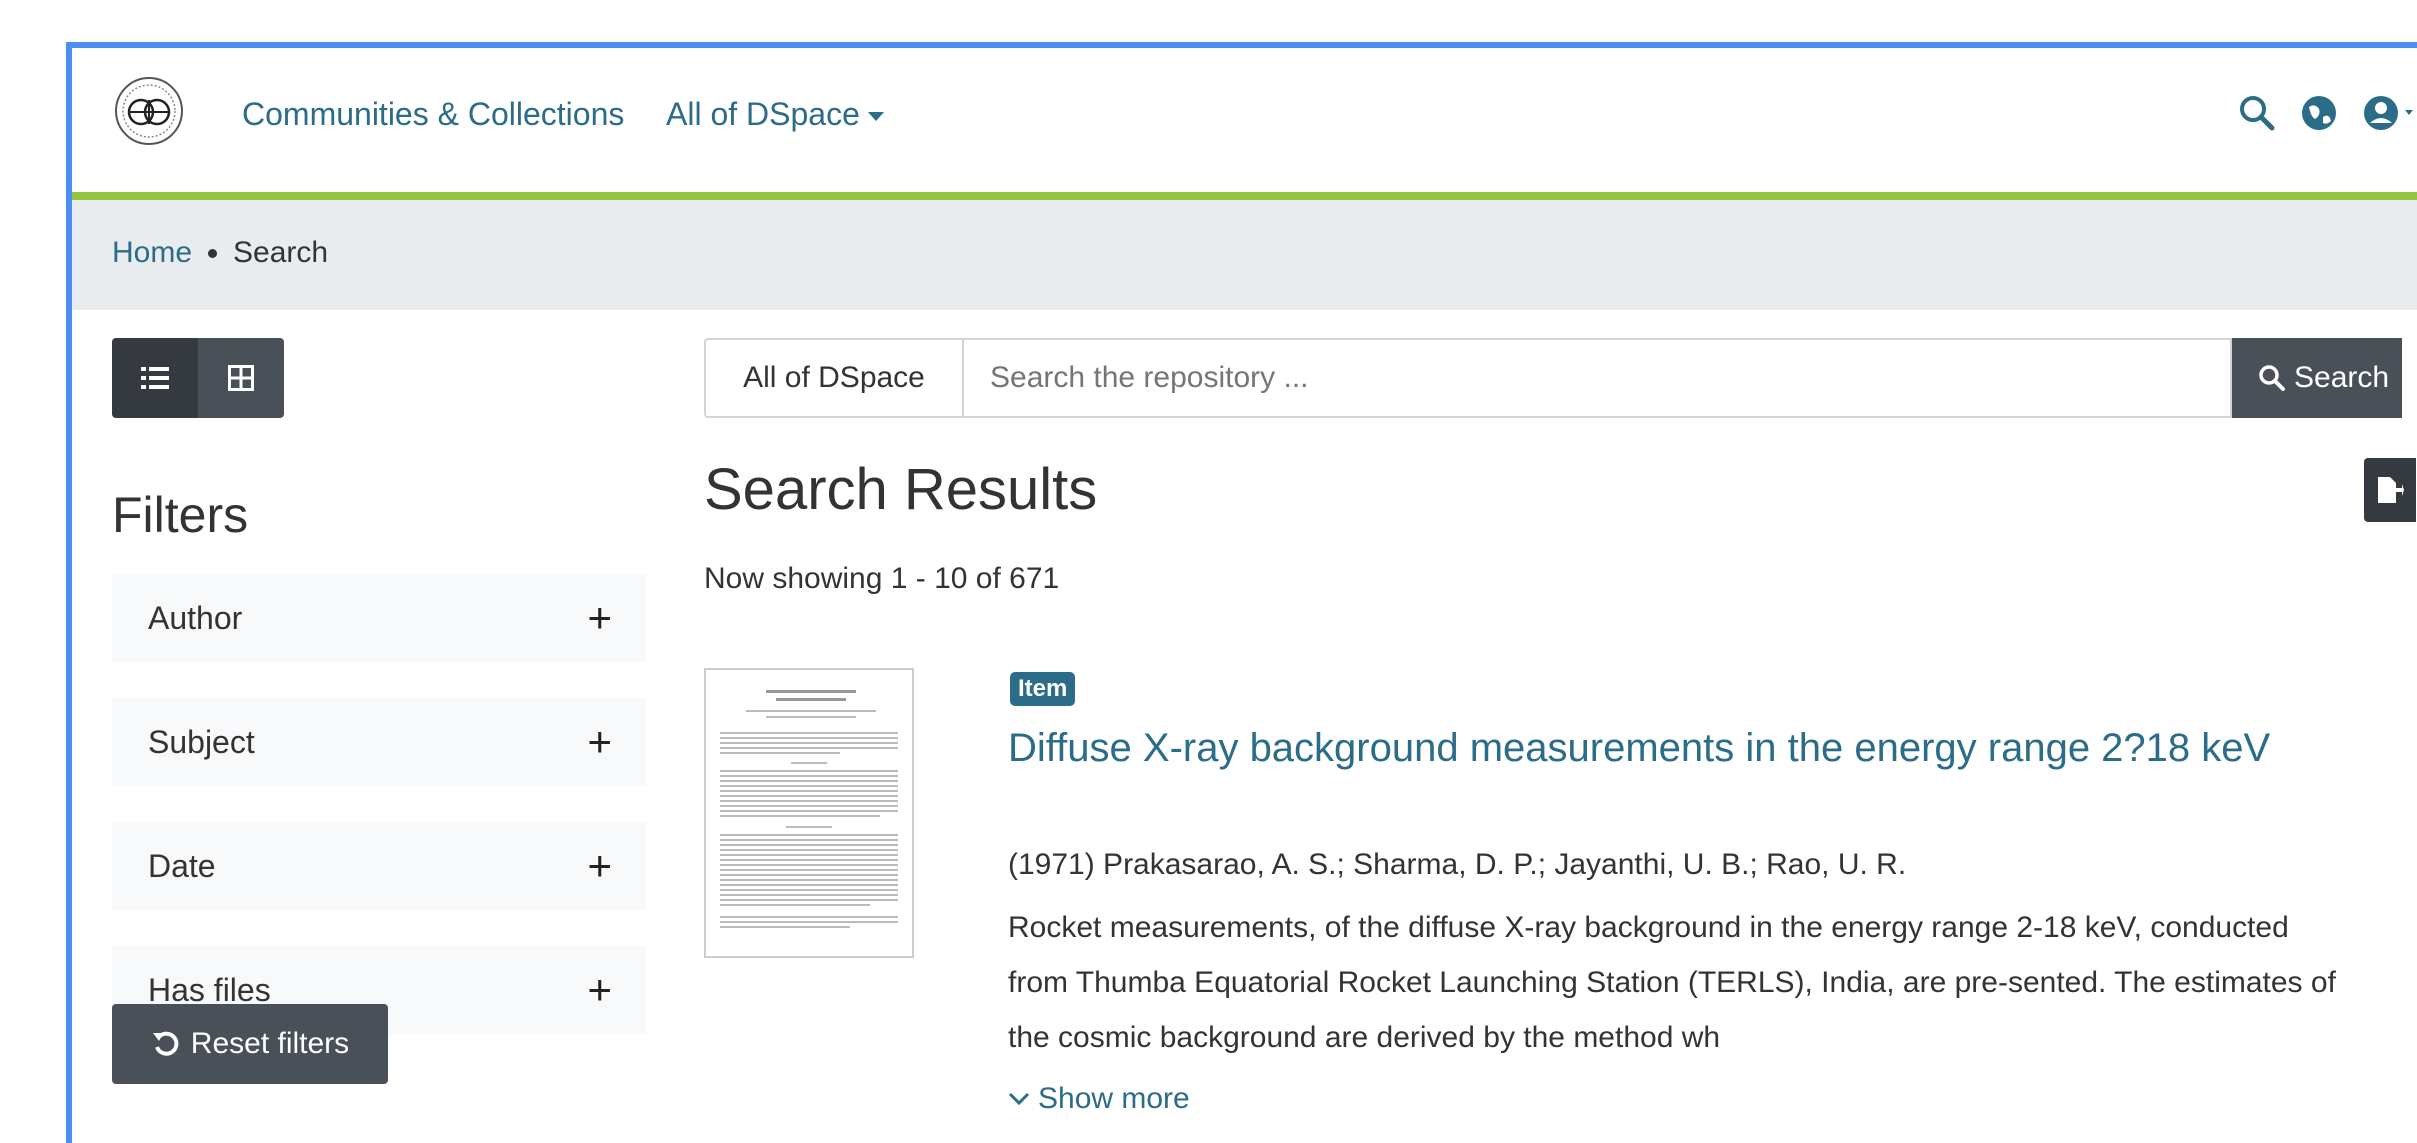 The height and width of the screenshot is (1143, 2417). Describe the element at coordinates (379, 618) in the screenshot. I see `filter-author: Author +` at that location.